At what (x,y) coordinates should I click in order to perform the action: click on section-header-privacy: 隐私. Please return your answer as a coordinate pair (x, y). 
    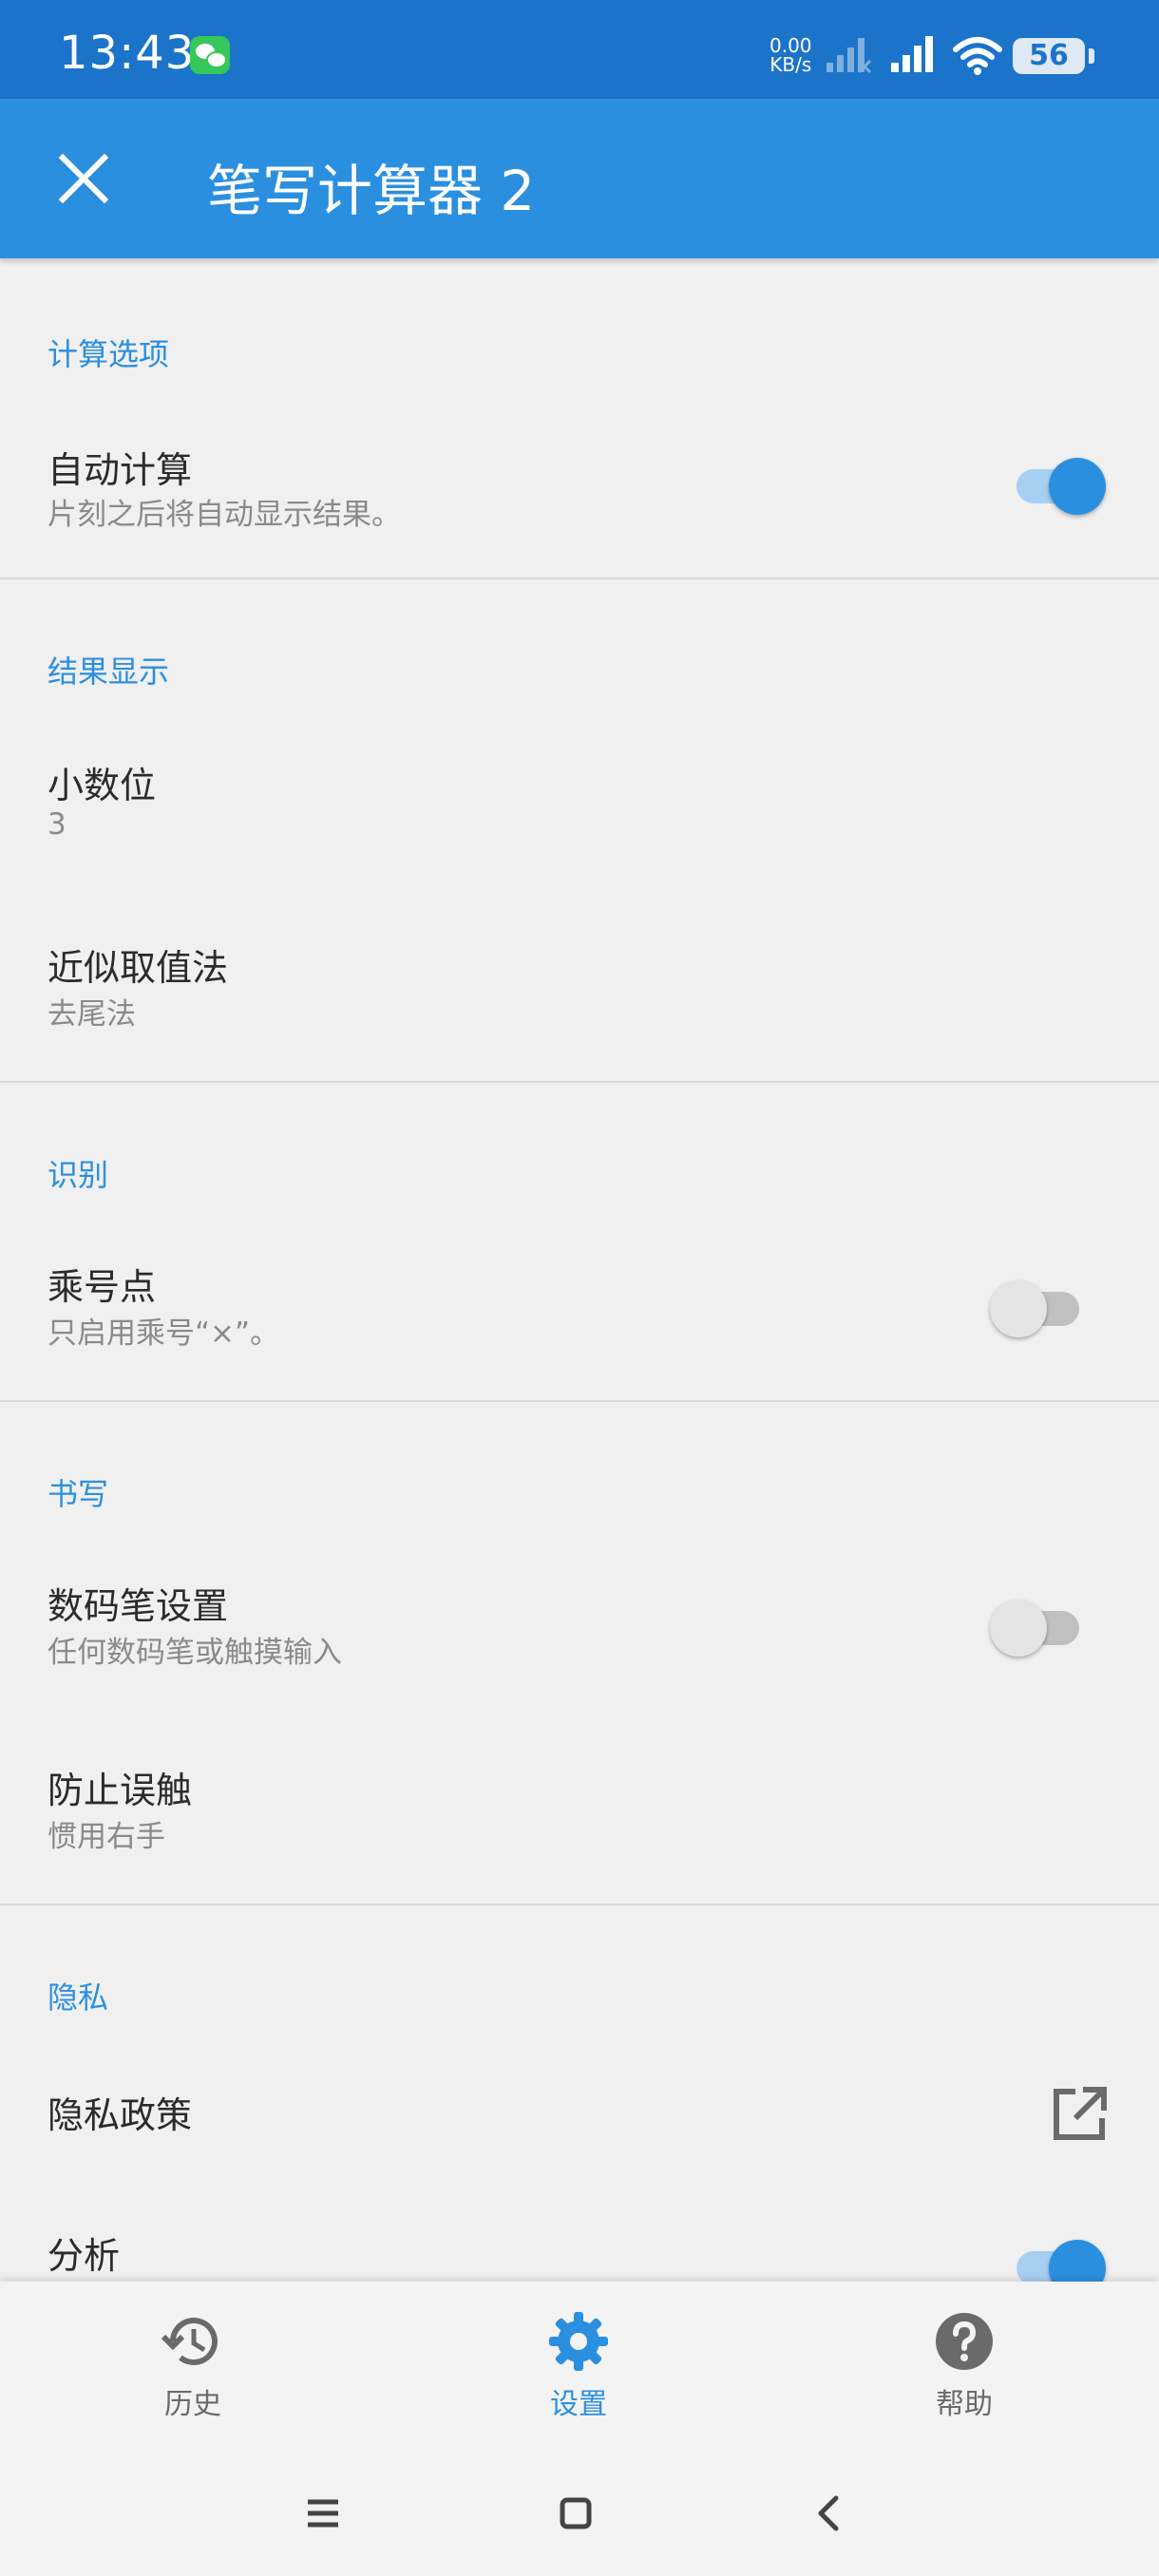
    Looking at the image, I should click on (78, 1997).